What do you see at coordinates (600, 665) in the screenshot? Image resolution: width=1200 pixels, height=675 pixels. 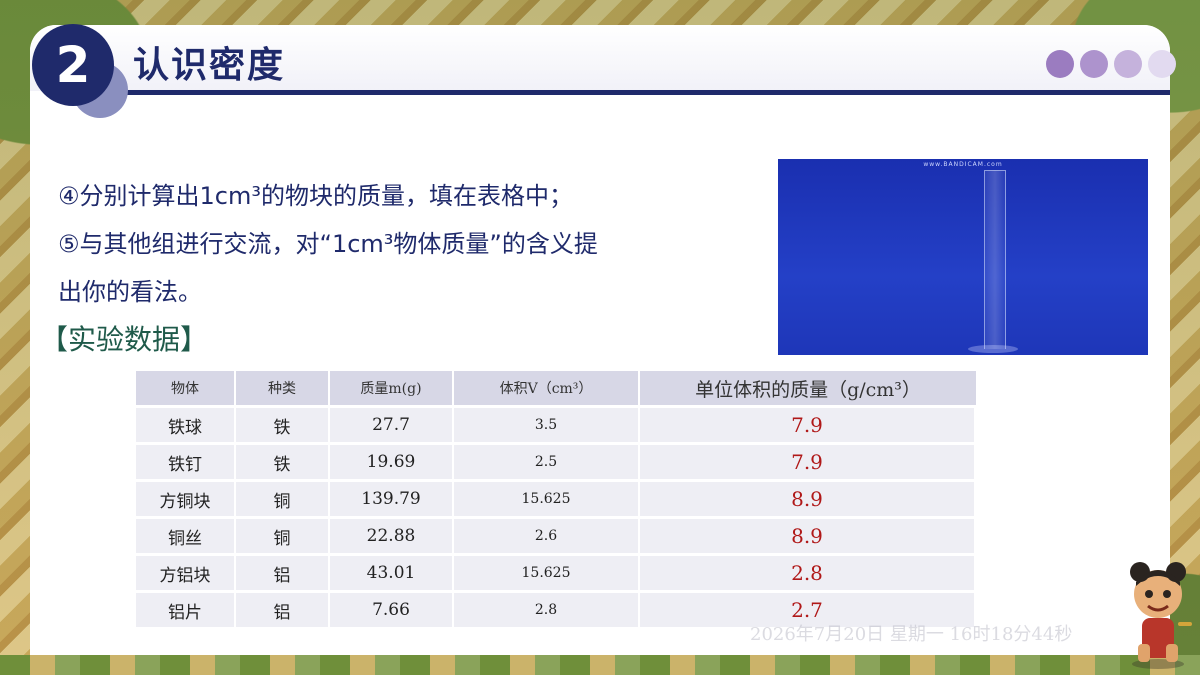 I see `bottom-decoration` at bounding box center [600, 665].